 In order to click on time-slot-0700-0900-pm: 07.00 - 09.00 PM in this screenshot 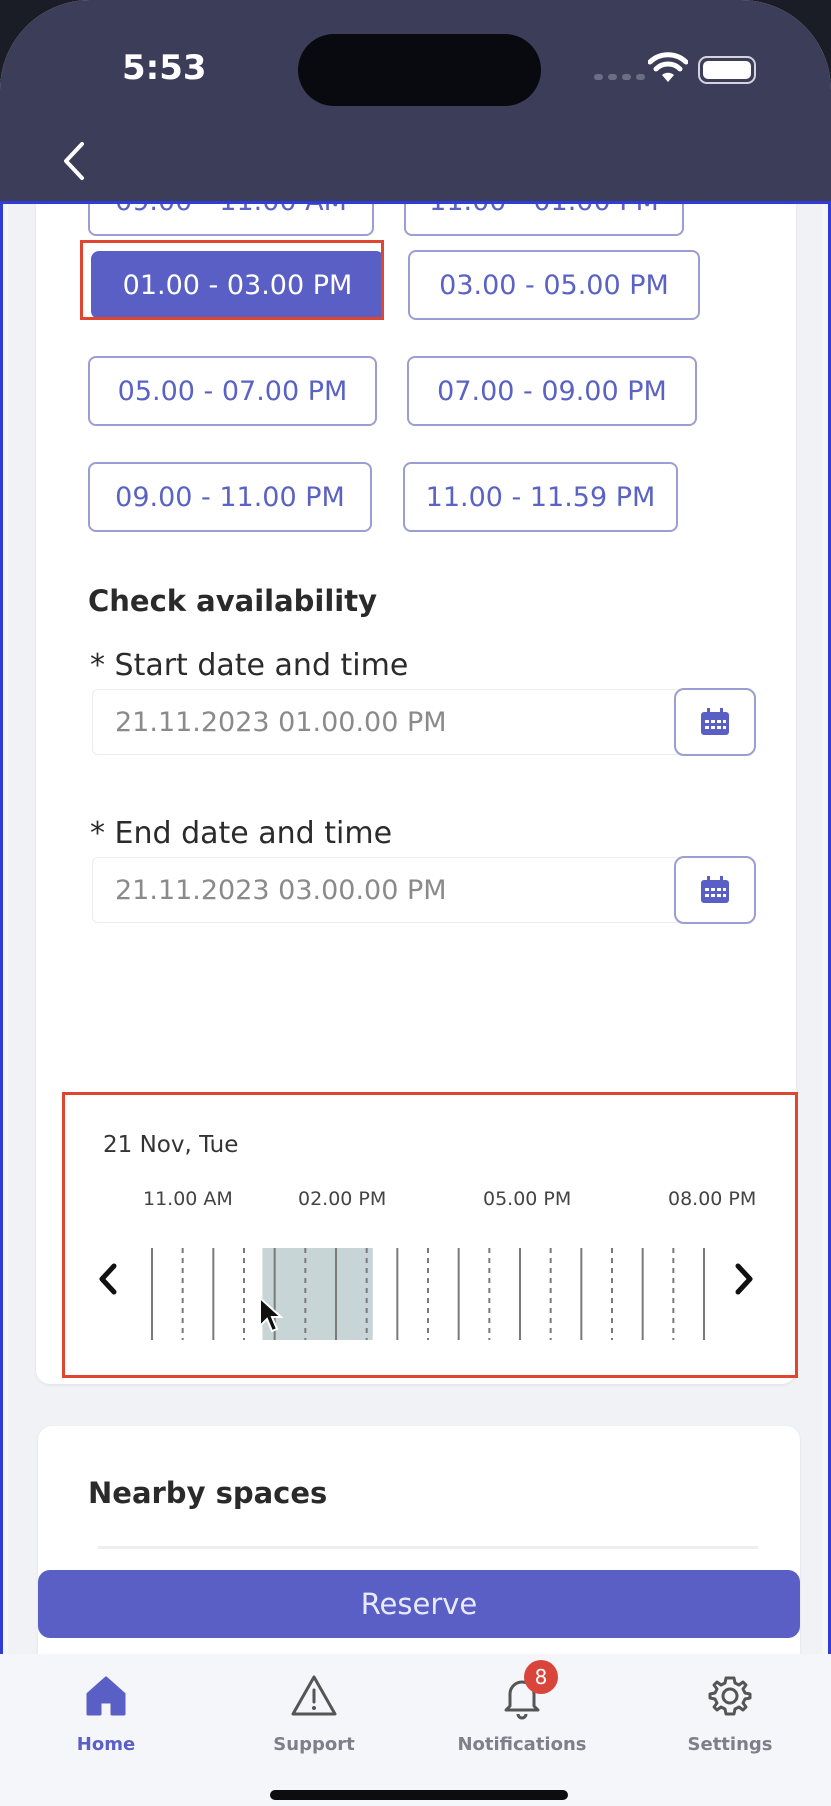, I will do `click(552, 391)`.